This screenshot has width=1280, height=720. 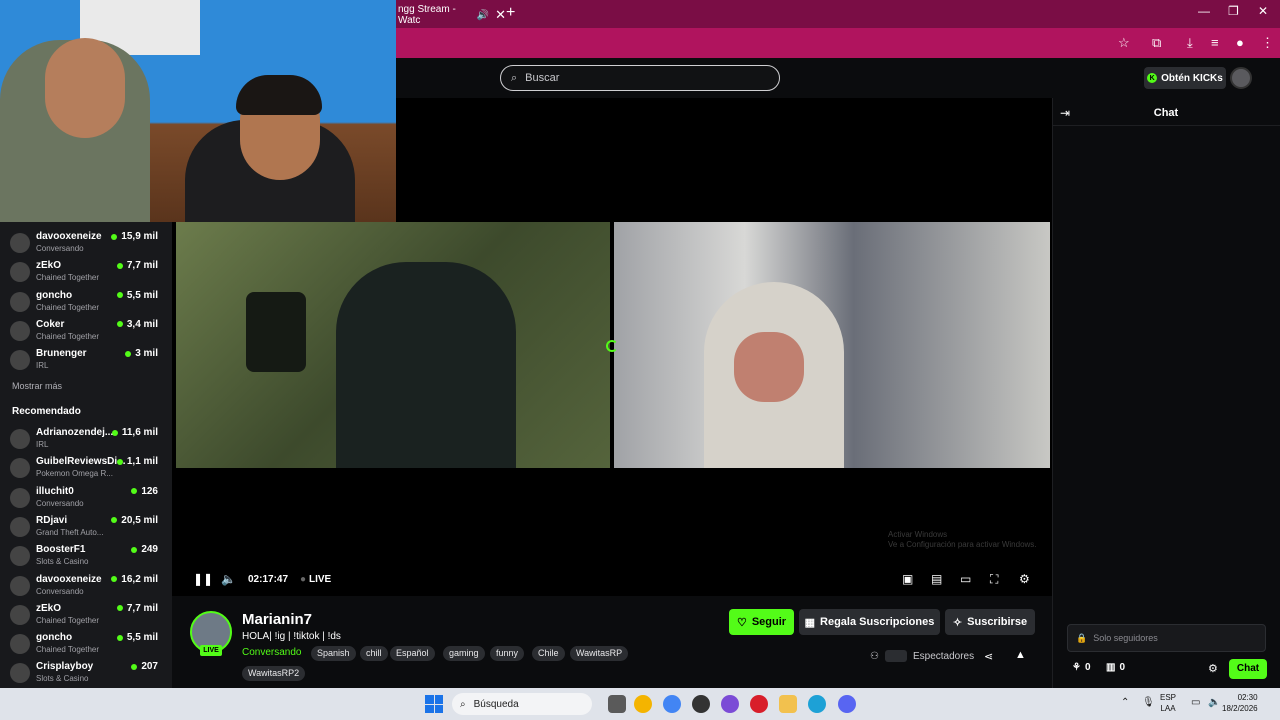 I want to click on chat-input-placeholder: Solo seguidores, so click(x=1125, y=638).